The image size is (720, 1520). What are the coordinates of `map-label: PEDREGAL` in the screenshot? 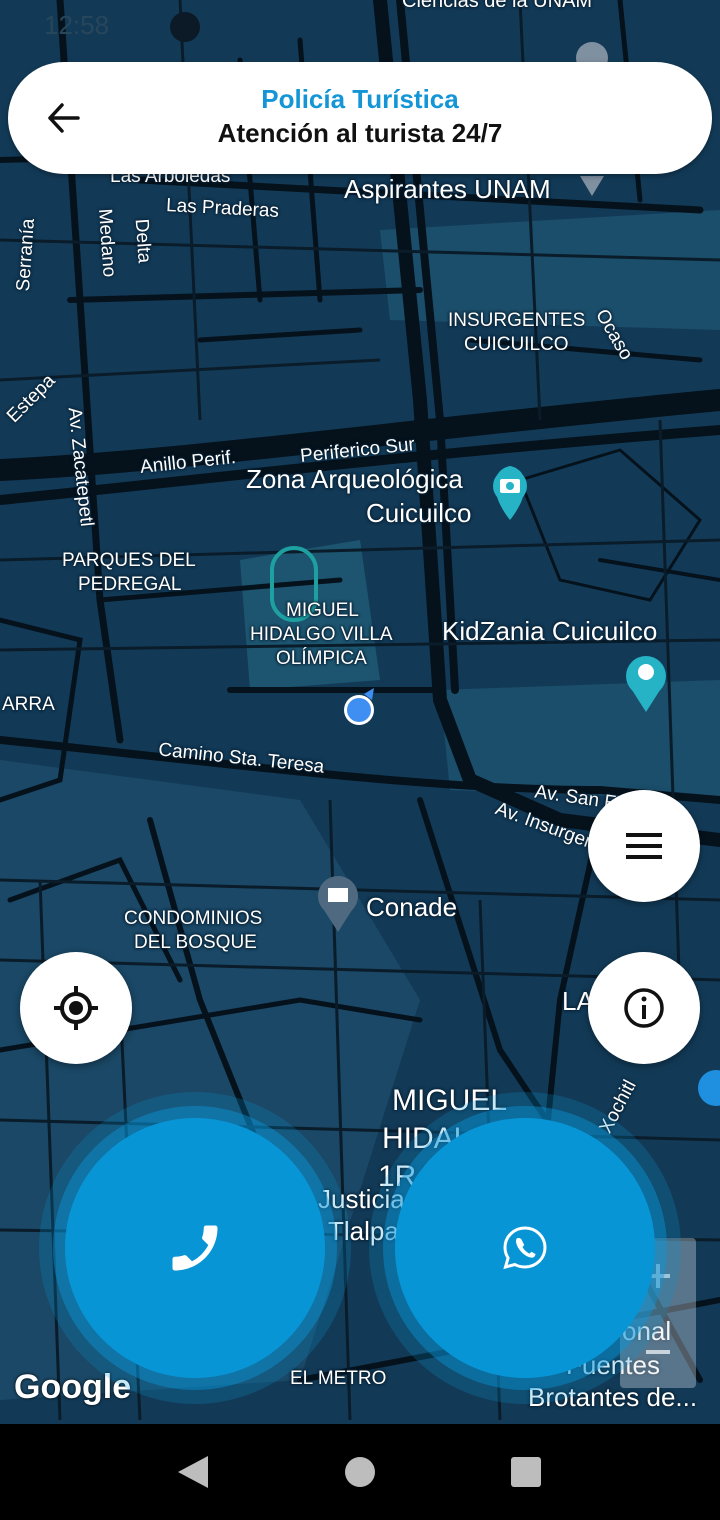 It's located at (130, 584).